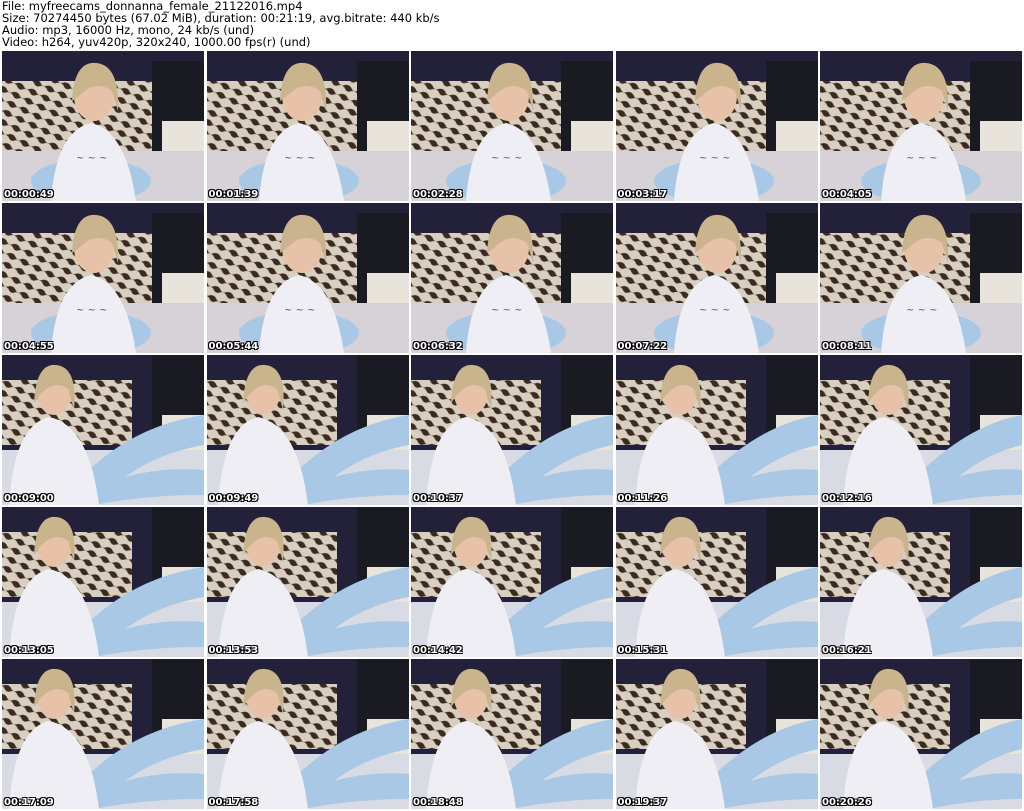 The width and height of the screenshot is (1024, 811). I want to click on video-frame-thumbnail: 00:09:49, so click(307, 430).